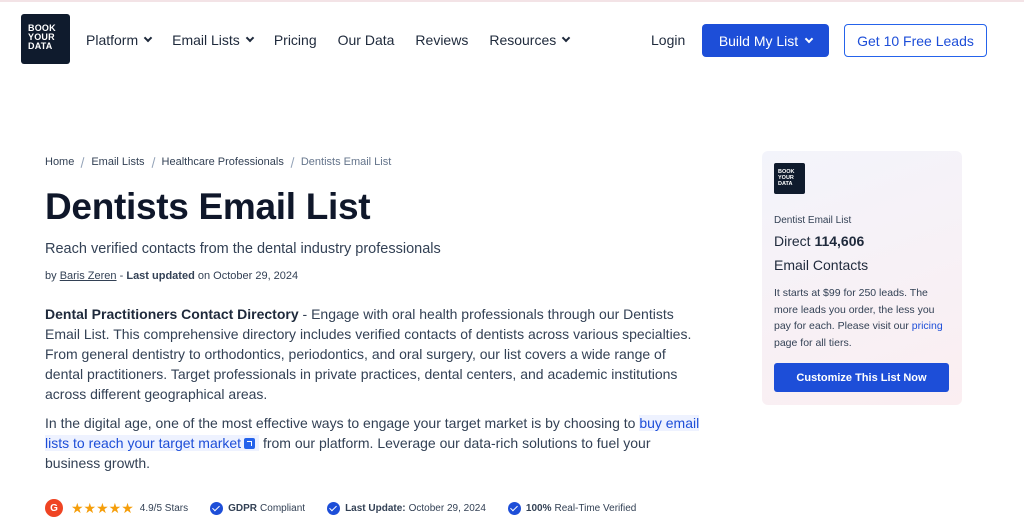 This screenshot has height=530, width=1024. Describe the element at coordinates (223, 162) in the screenshot. I see `breadcrumb-healthcare: Healthcare Professionals` at that location.